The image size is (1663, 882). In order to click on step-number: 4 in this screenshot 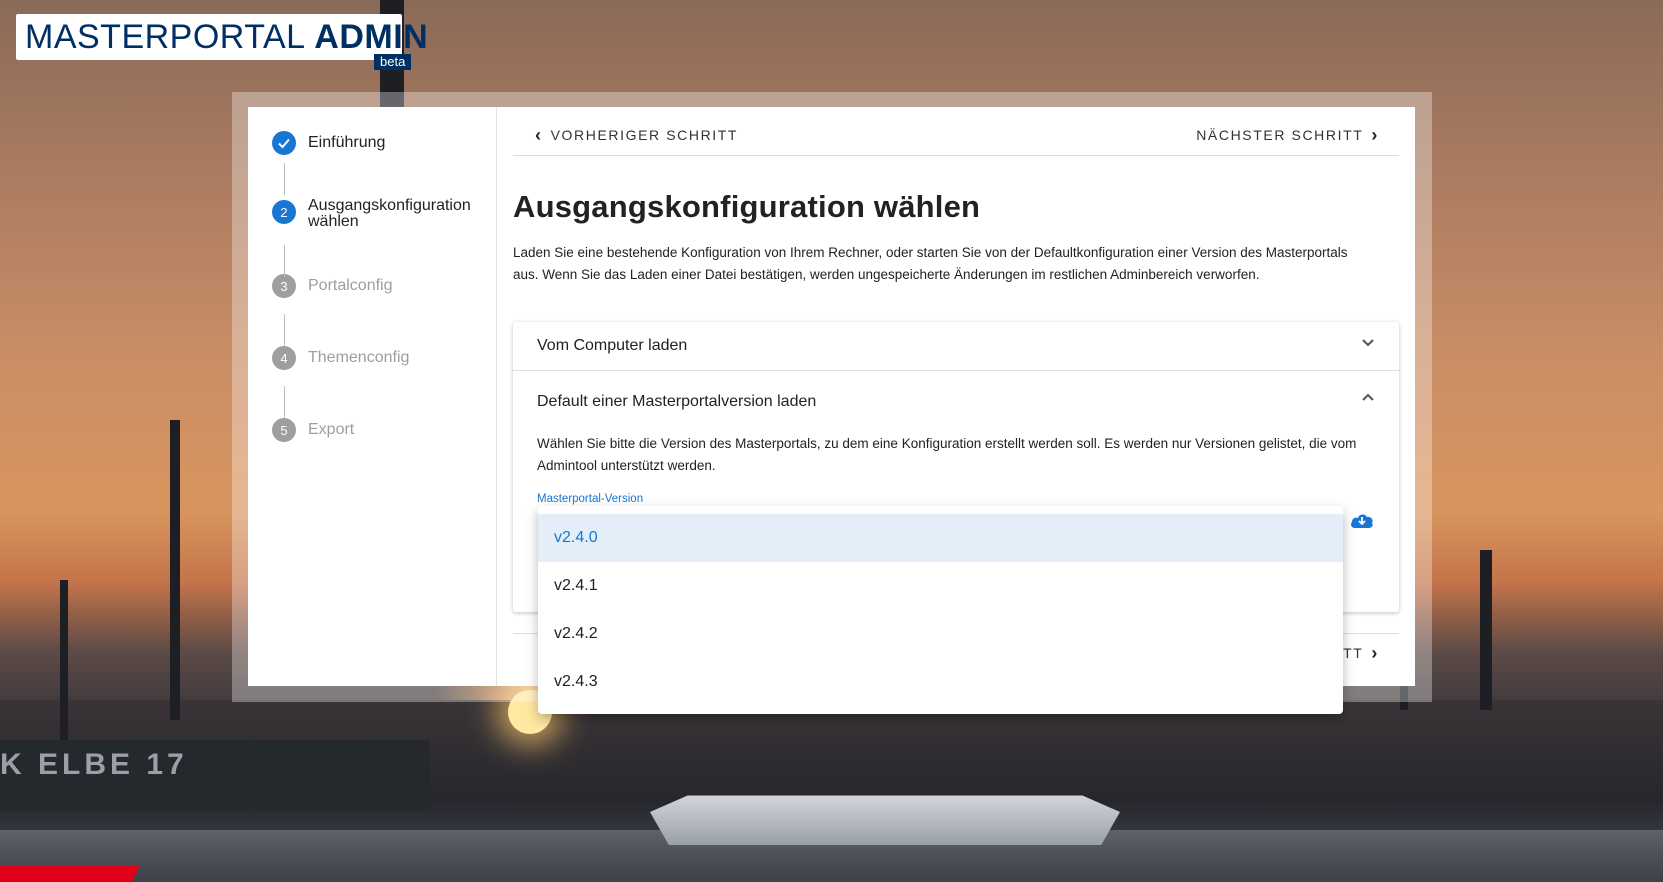, I will do `click(284, 358)`.